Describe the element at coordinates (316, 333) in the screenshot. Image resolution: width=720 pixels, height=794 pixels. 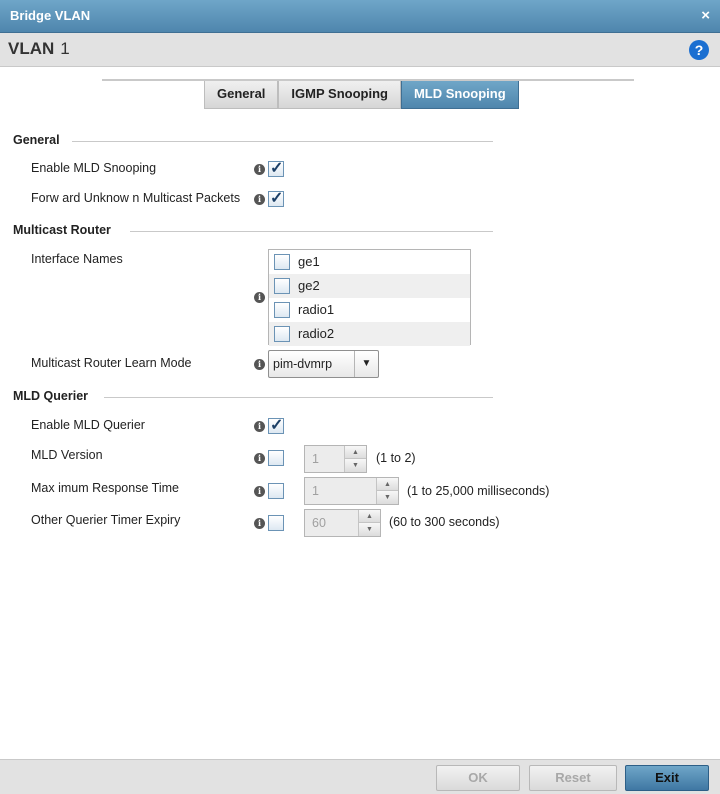
I see `interface-name: radio2` at that location.